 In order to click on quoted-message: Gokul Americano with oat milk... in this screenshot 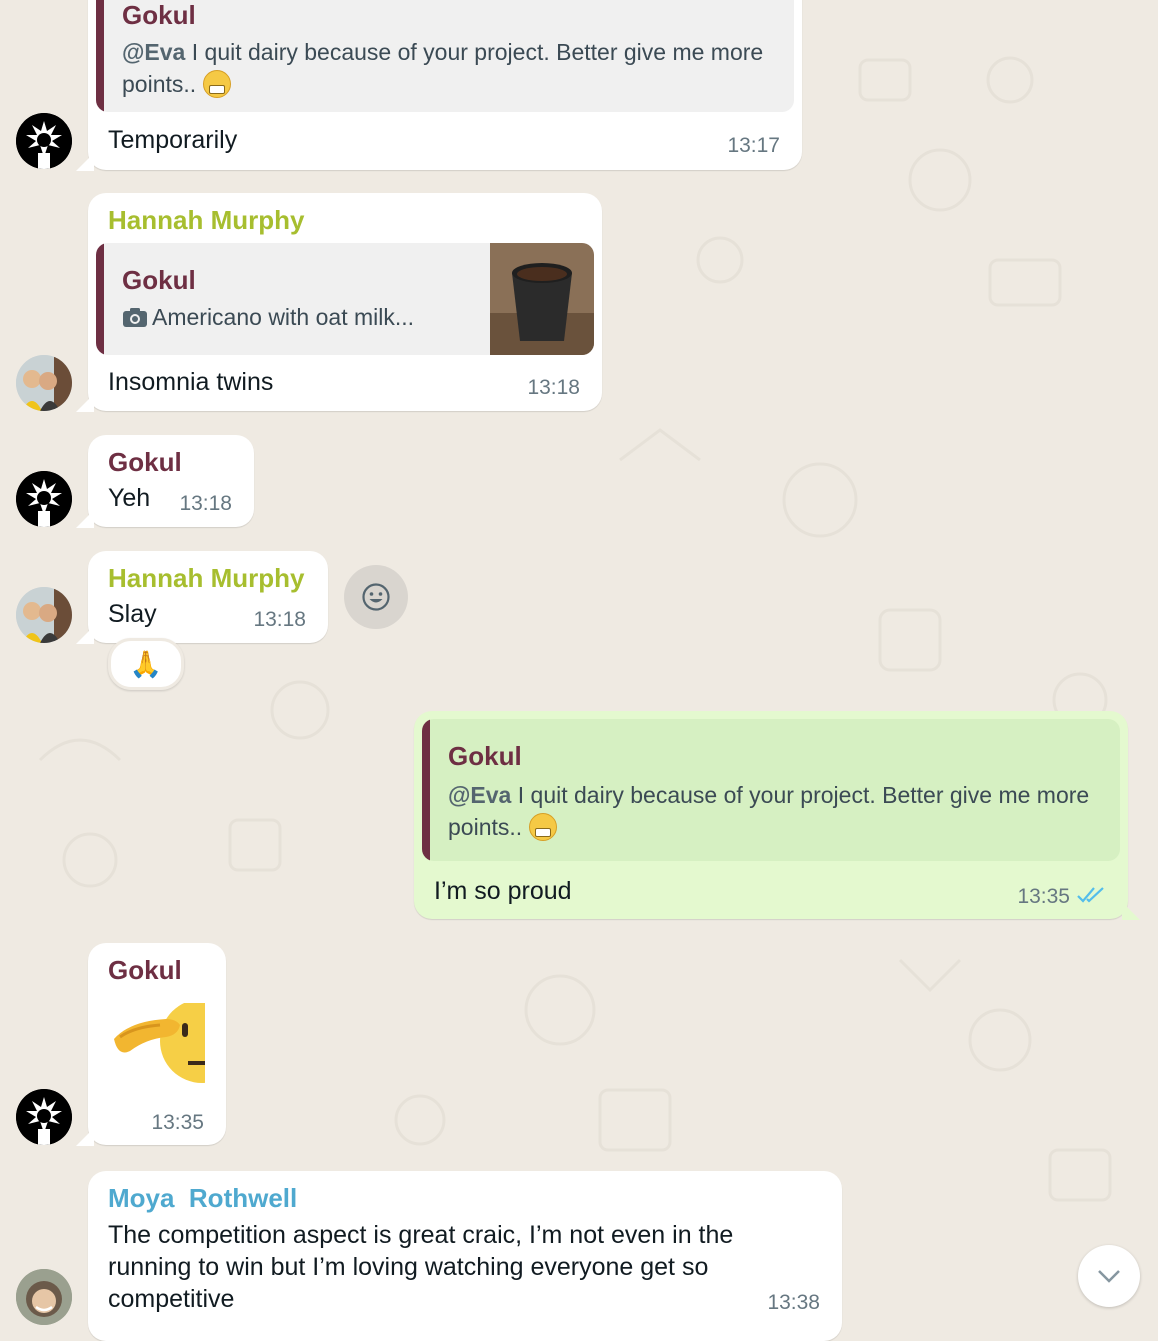, I will do `click(345, 299)`.